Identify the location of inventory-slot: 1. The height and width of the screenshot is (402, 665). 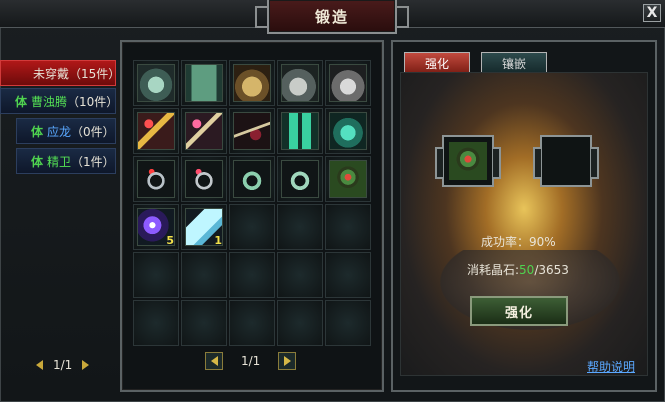
(204, 227).